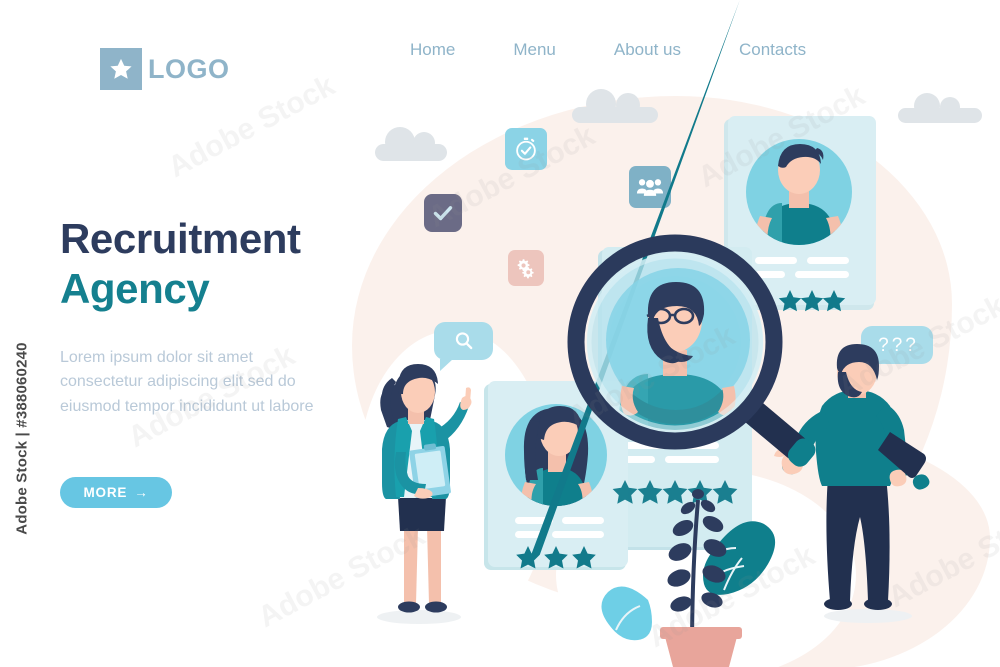 Image resolution: width=1000 pixels, height=667 pixels. Describe the element at coordinates (424, 494) in the screenshot. I see `recruiter-woman` at that location.